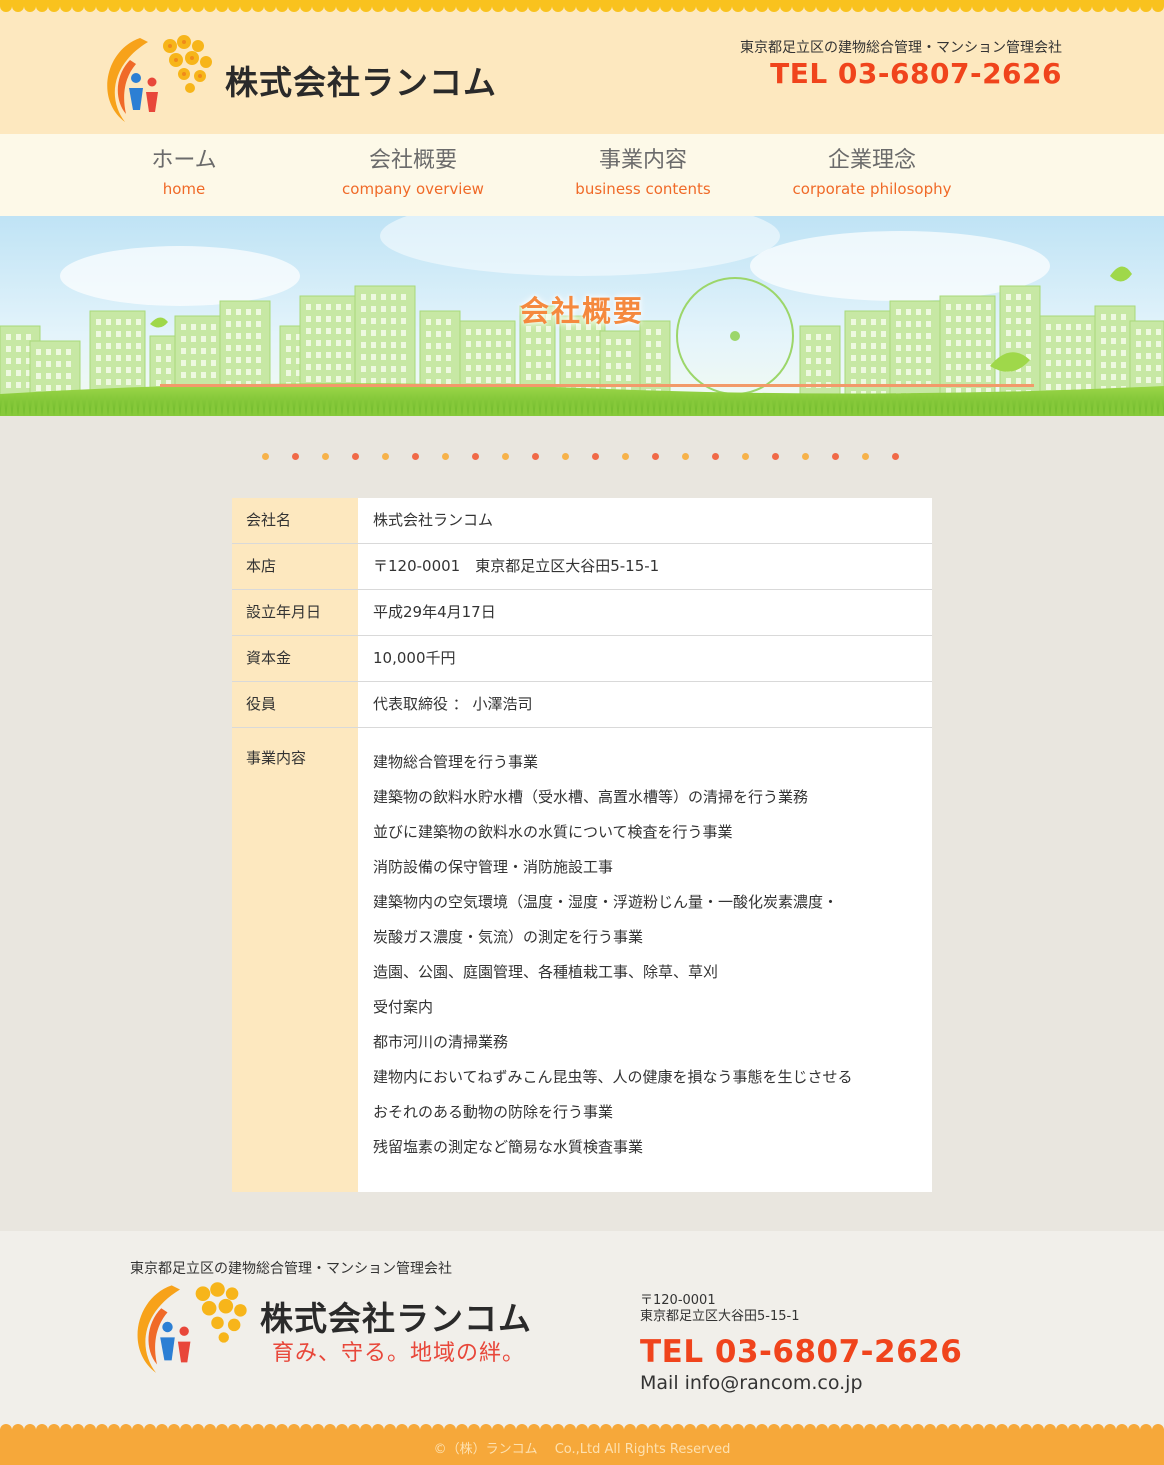  Describe the element at coordinates (295, 960) in the screenshot. I see `row-label: 事業内容` at that location.